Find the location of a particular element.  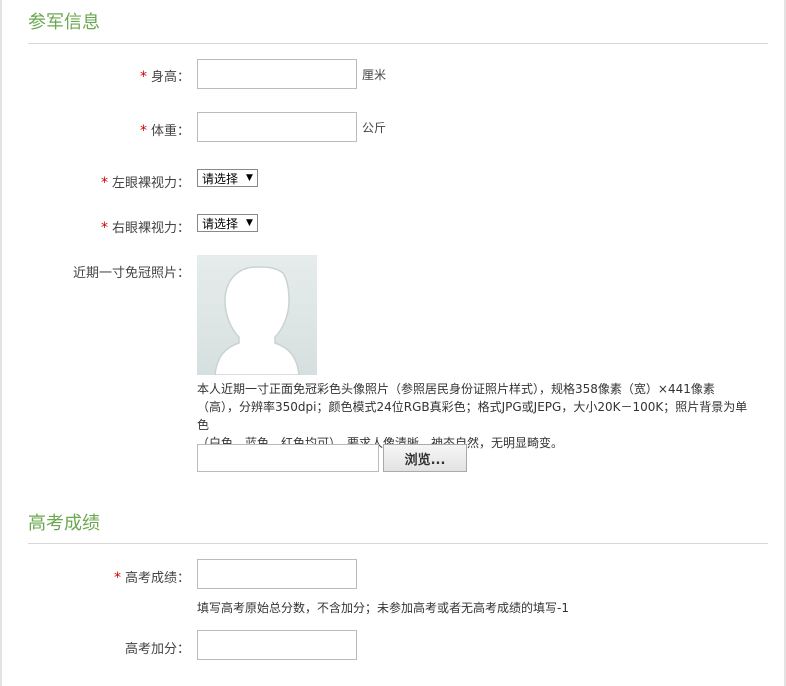

right-eye-select-value: 请选择 is located at coordinates (220, 223).